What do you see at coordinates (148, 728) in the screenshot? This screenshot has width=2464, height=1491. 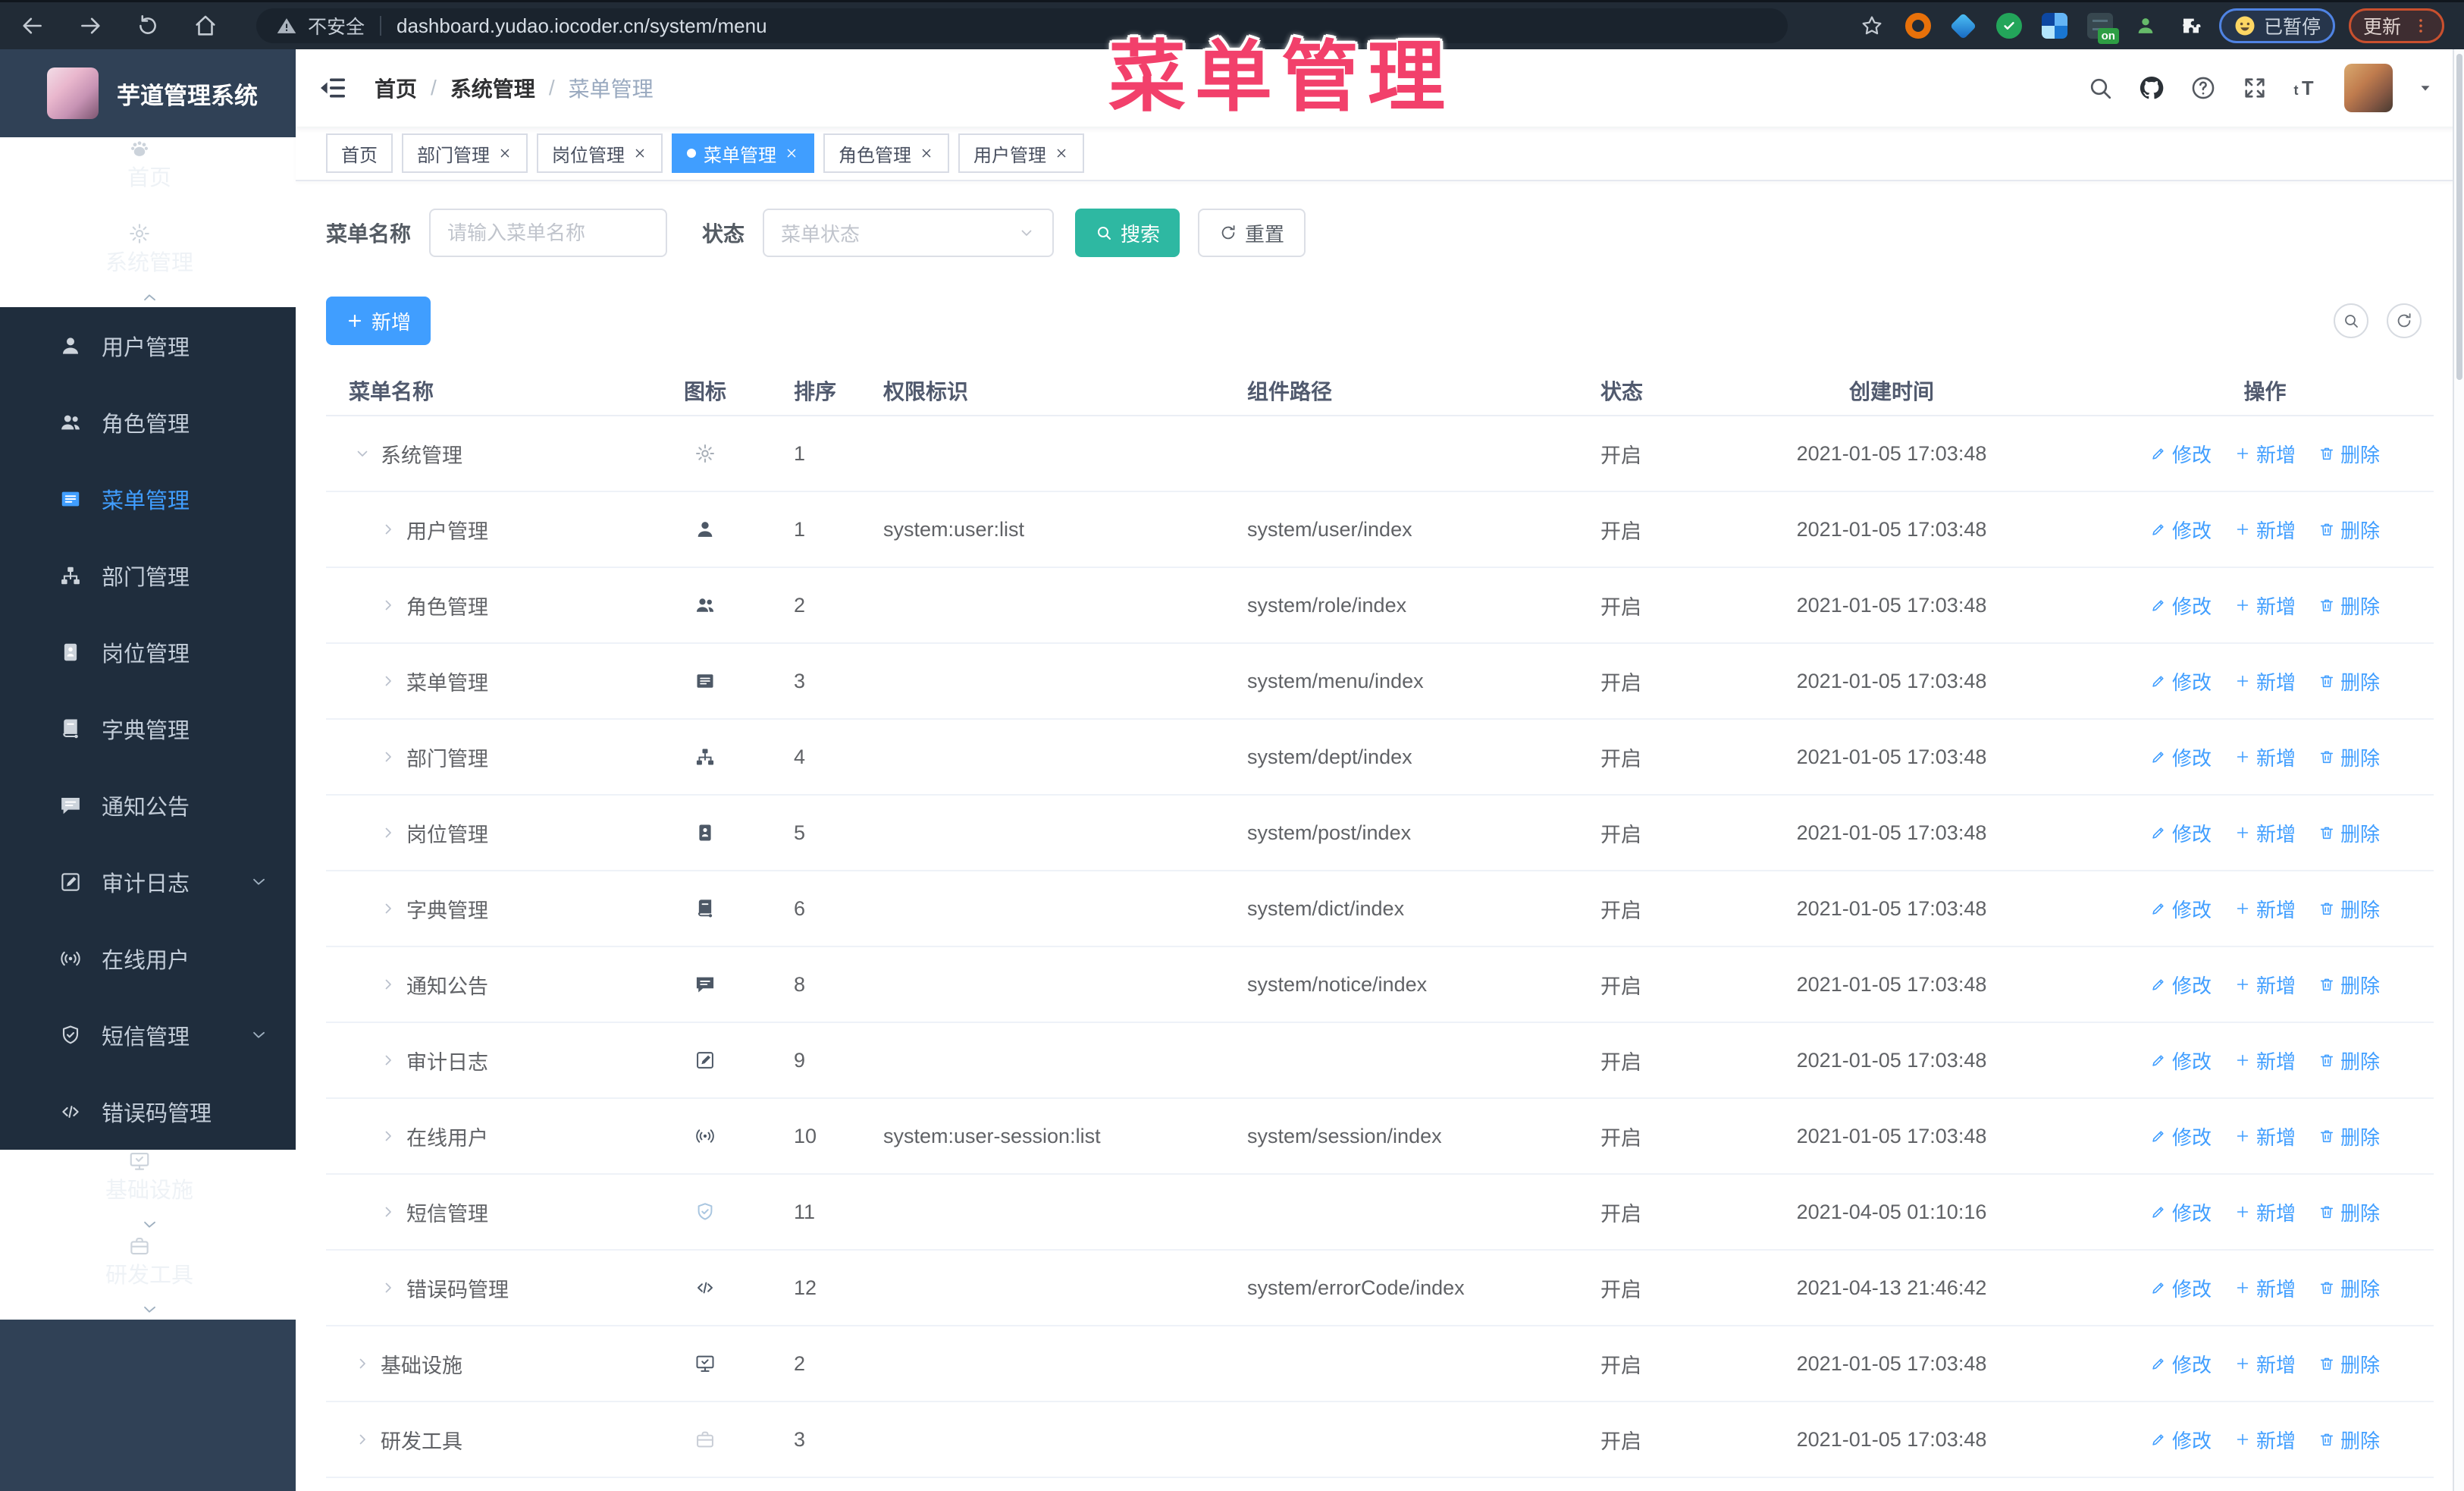 I see `sidebar-item-dict: 字典管理` at bounding box center [148, 728].